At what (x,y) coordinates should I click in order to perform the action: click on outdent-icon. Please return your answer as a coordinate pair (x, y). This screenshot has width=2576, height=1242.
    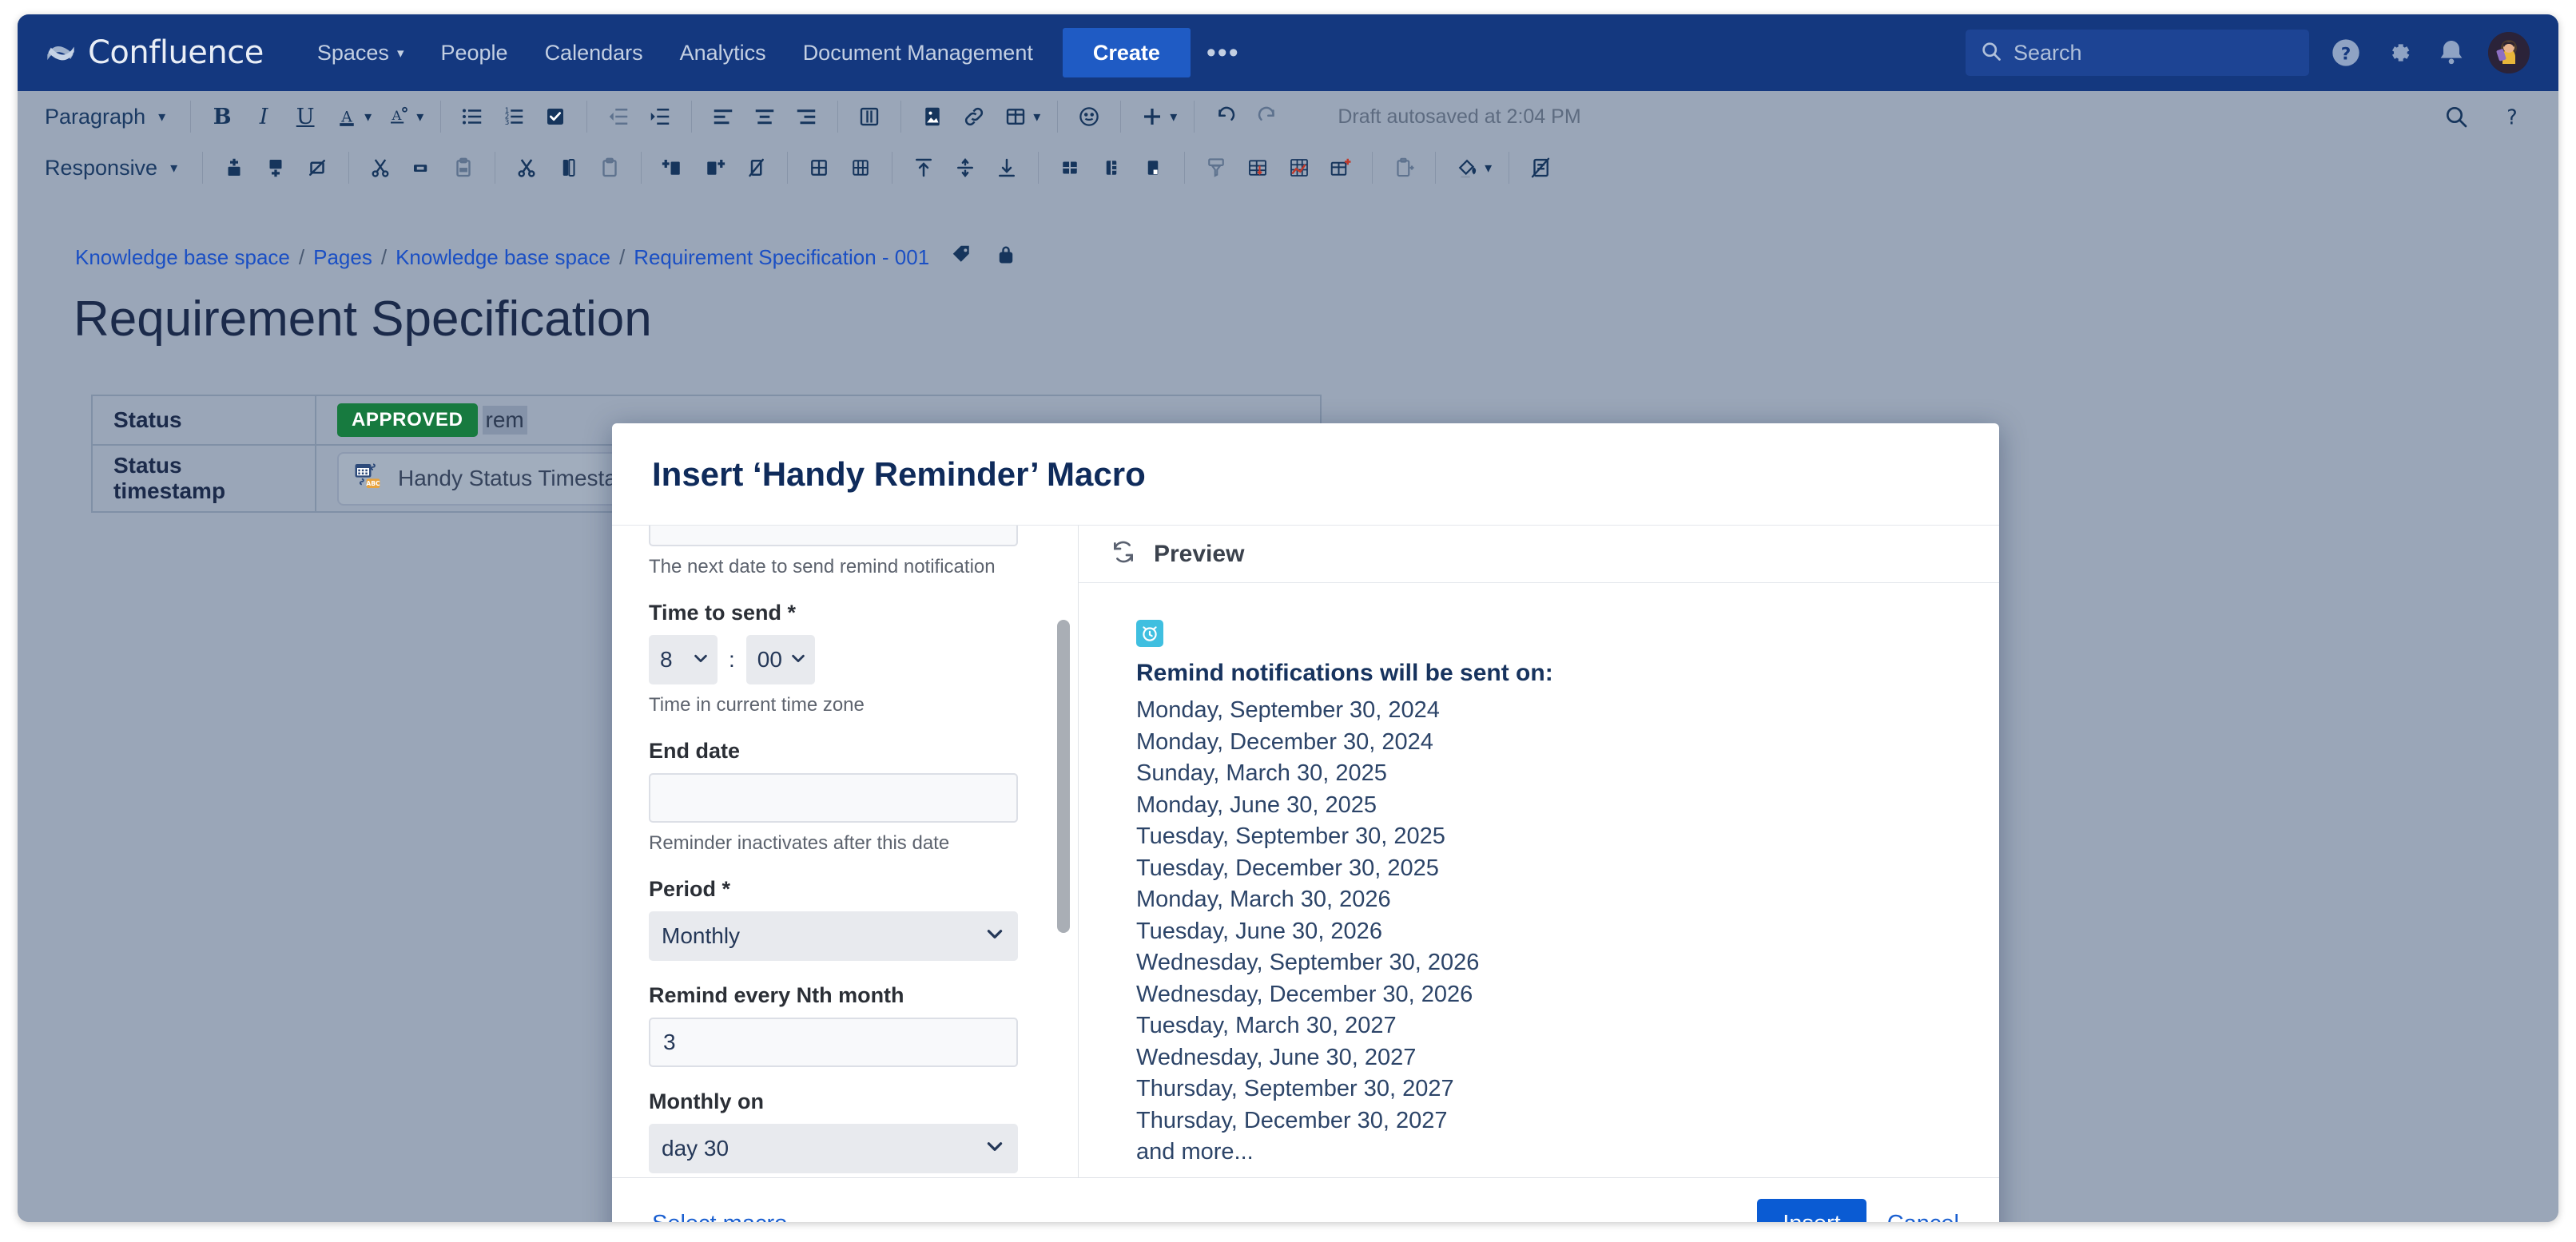
    Looking at the image, I should click on (618, 116).